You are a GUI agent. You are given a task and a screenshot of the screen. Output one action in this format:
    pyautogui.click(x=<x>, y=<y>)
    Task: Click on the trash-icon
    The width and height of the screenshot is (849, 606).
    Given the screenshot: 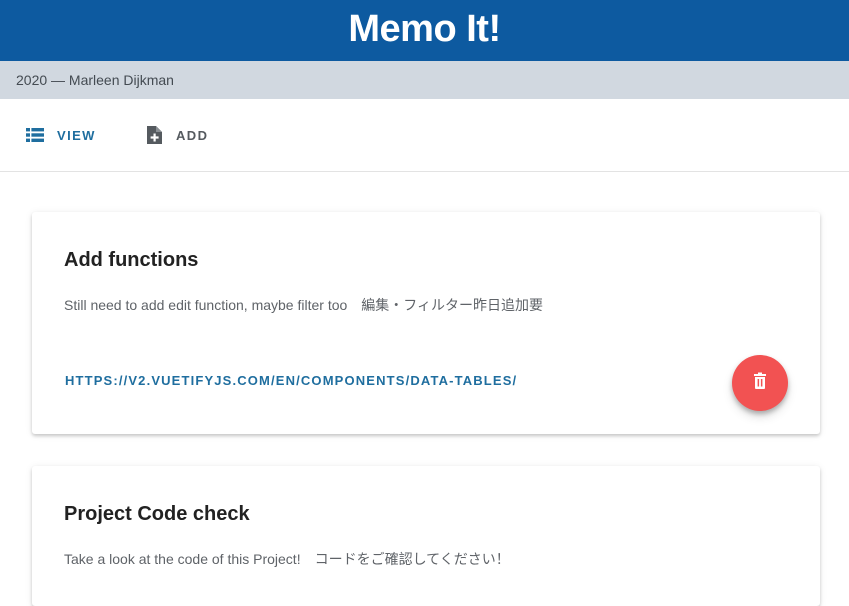 What is the action you would take?
    pyautogui.click(x=760, y=383)
    